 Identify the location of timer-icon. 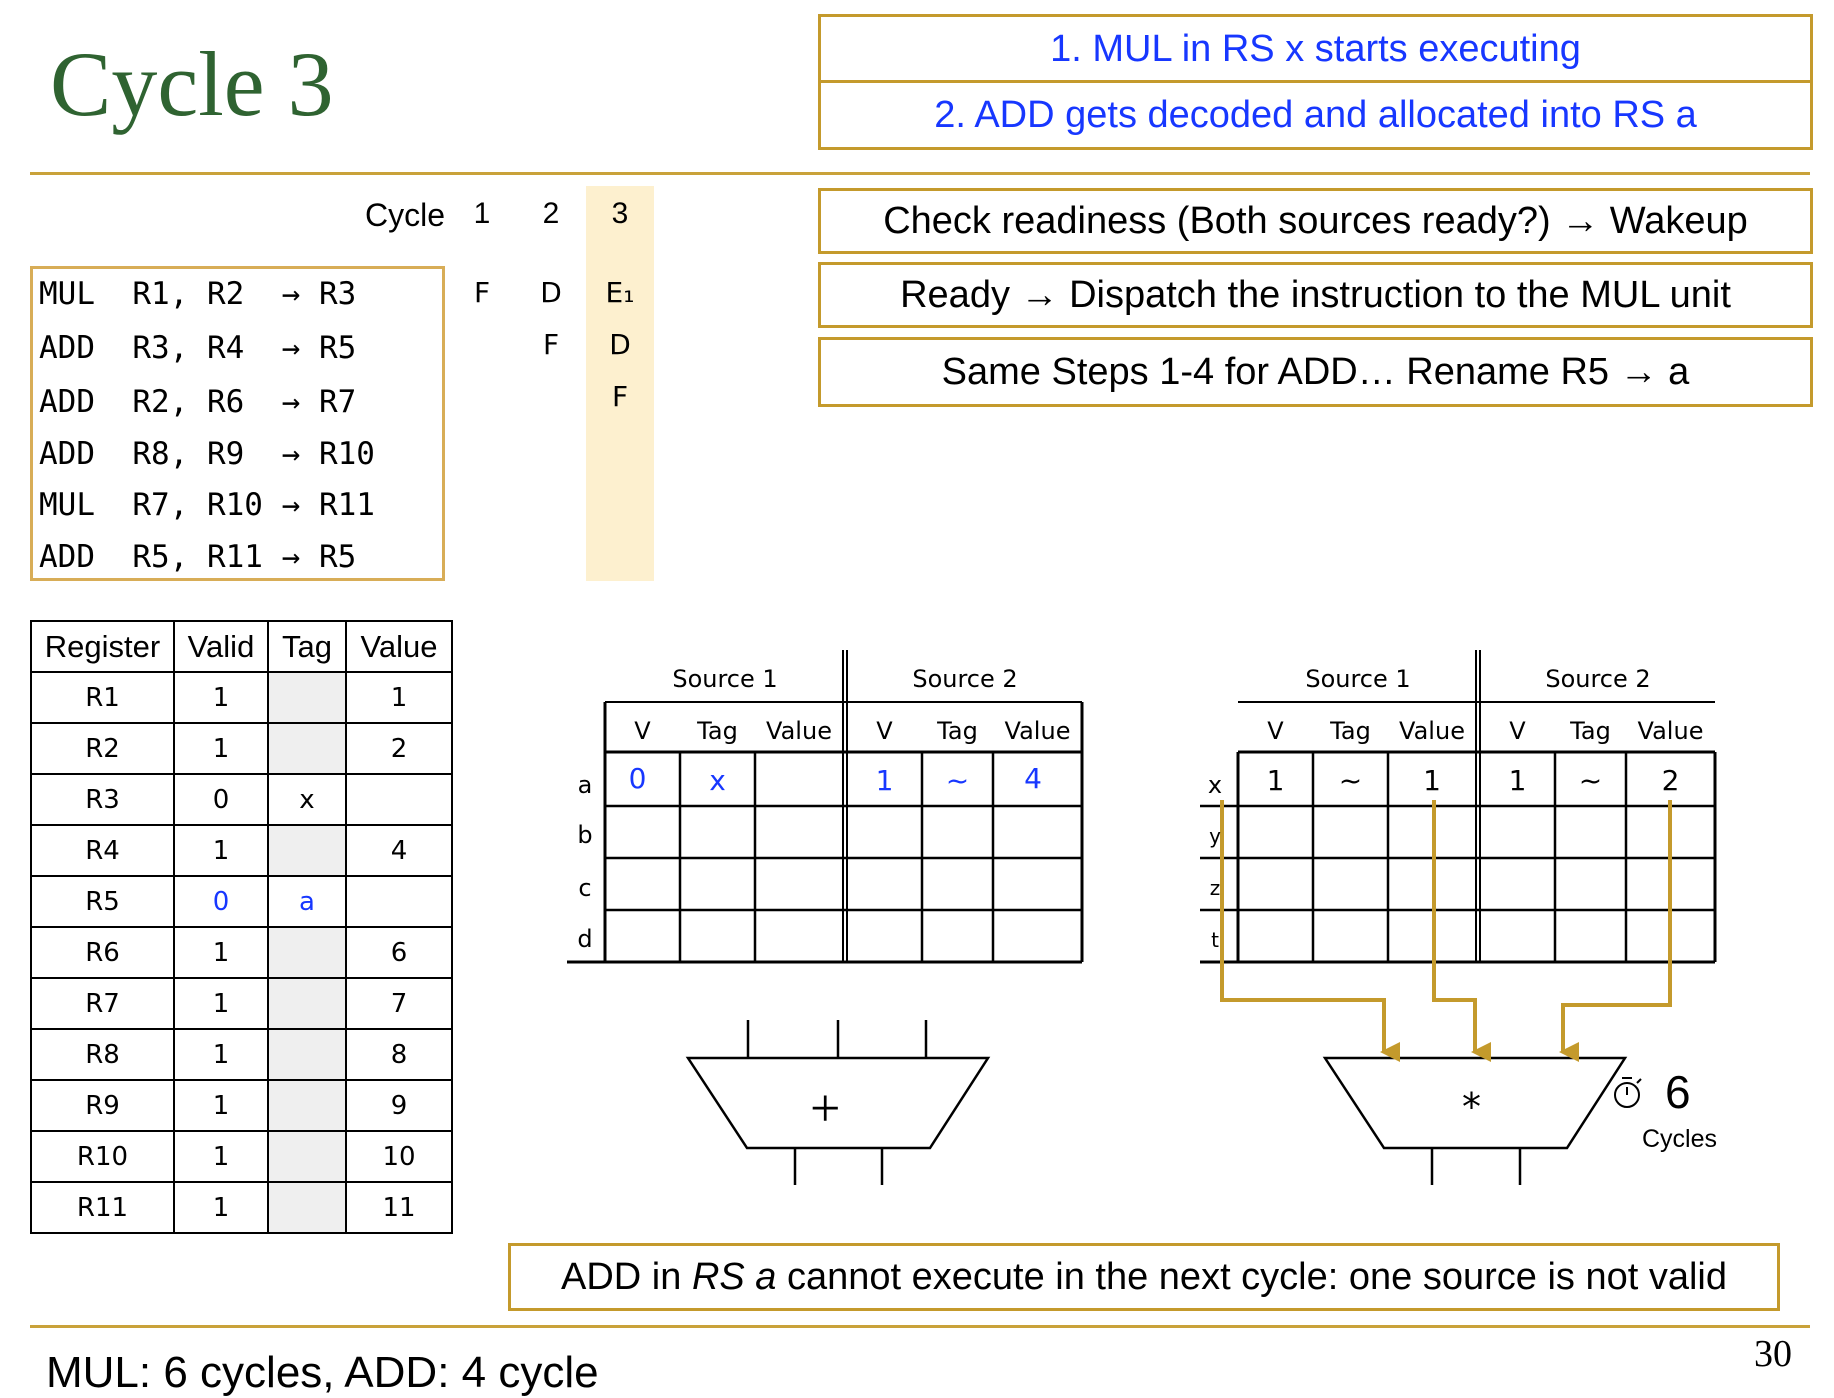
(1628, 1092).